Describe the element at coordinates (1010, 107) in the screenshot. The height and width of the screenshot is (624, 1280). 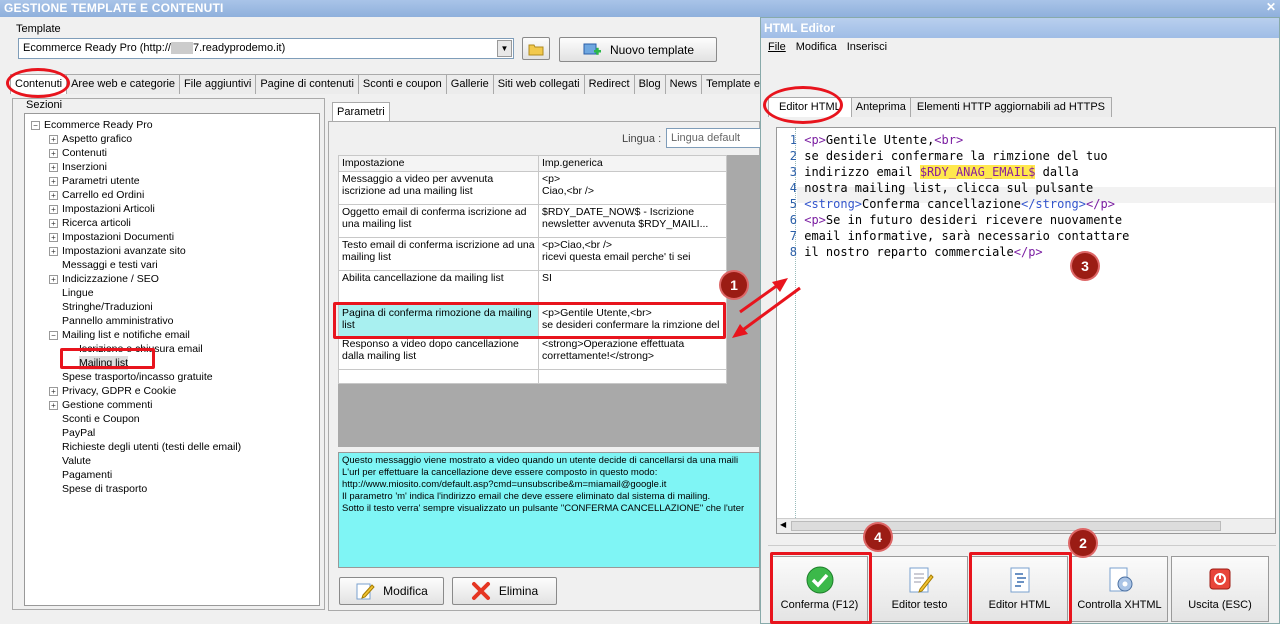
I see `tab-elementi-http: Elementi HTTP aggiornabili ad HTTPS` at that location.